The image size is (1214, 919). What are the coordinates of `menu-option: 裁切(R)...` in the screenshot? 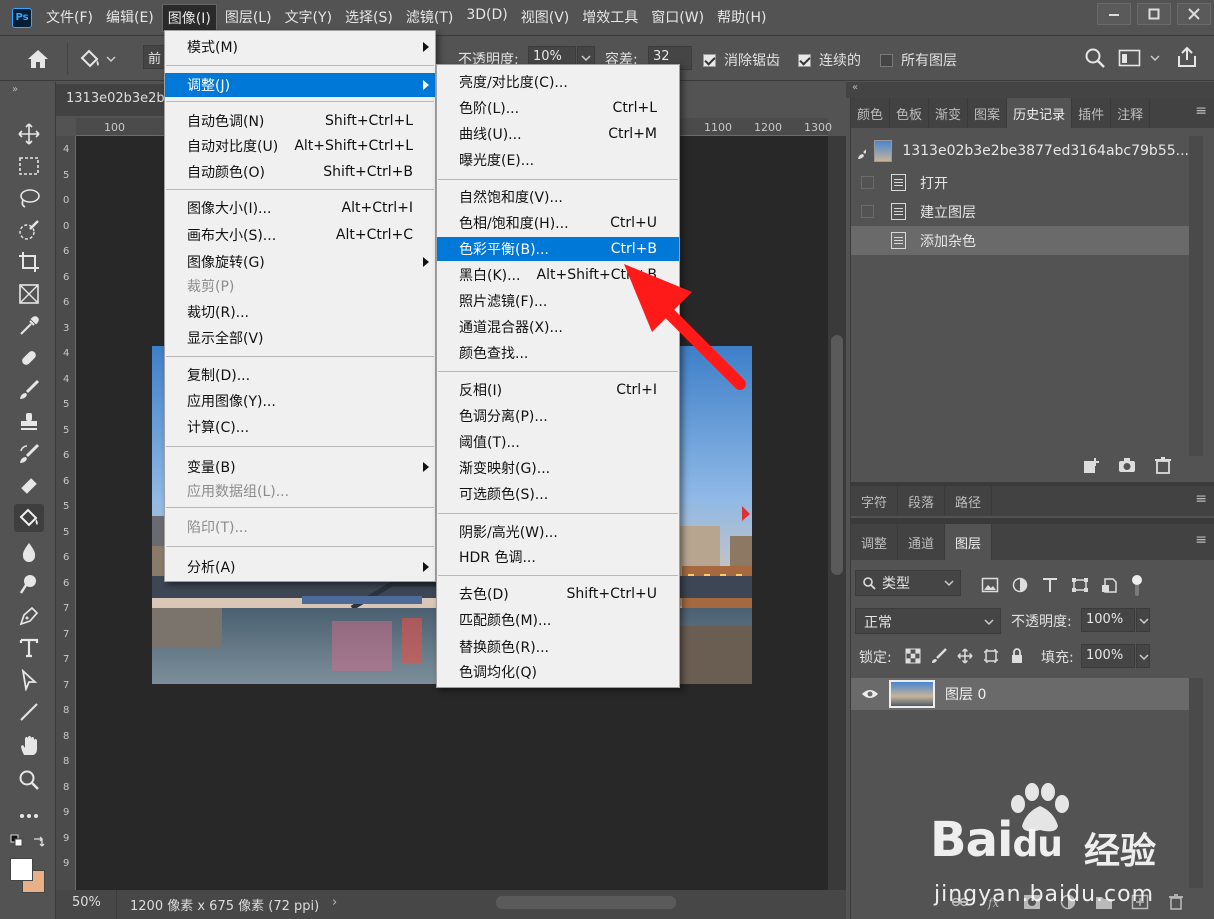 It's located at (300, 312).